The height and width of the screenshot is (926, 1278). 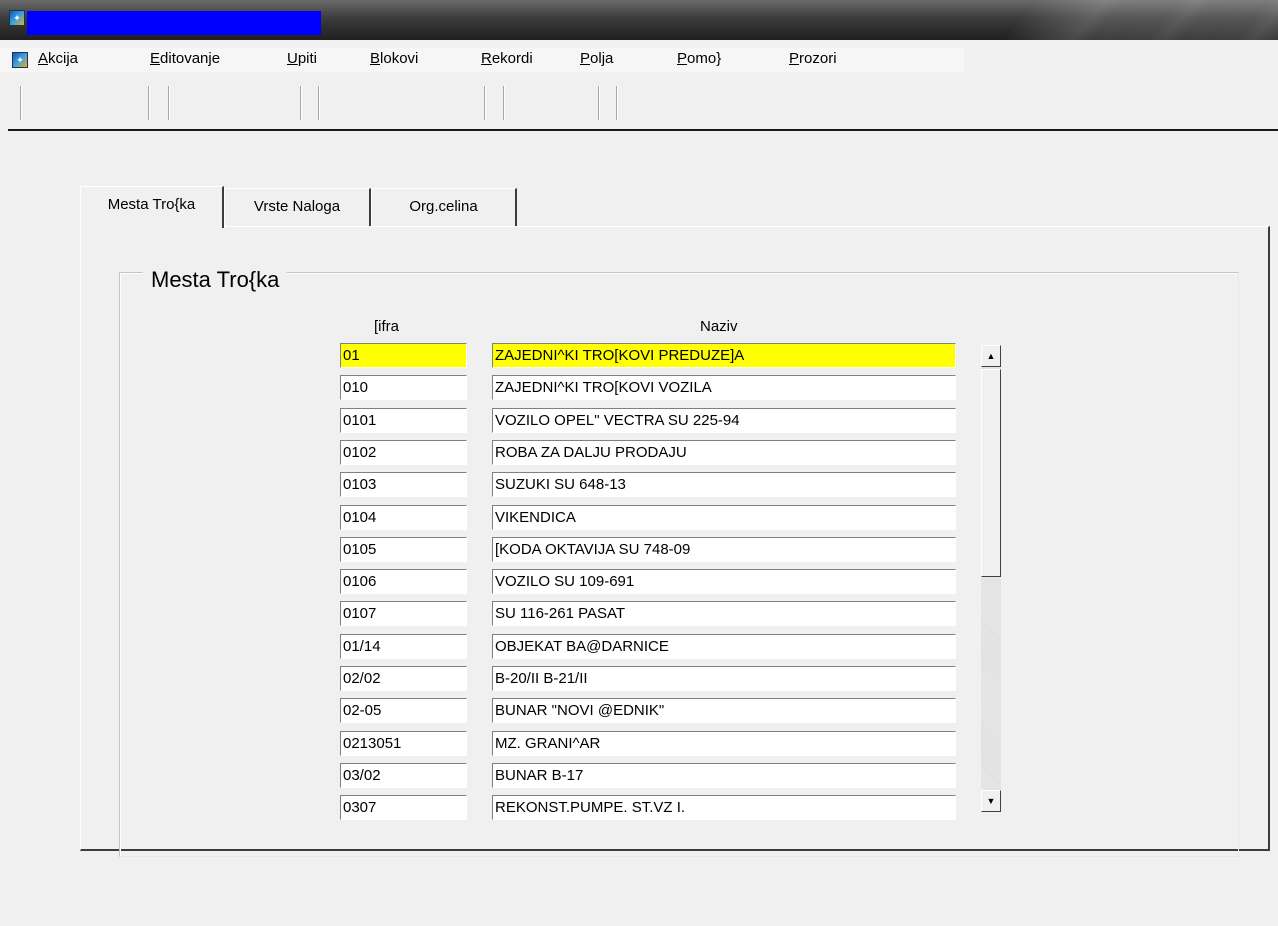 I want to click on row-name-field: ZAJEDNI^KI TRO[KOVI PREDUZE]A, so click(x=724, y=355).